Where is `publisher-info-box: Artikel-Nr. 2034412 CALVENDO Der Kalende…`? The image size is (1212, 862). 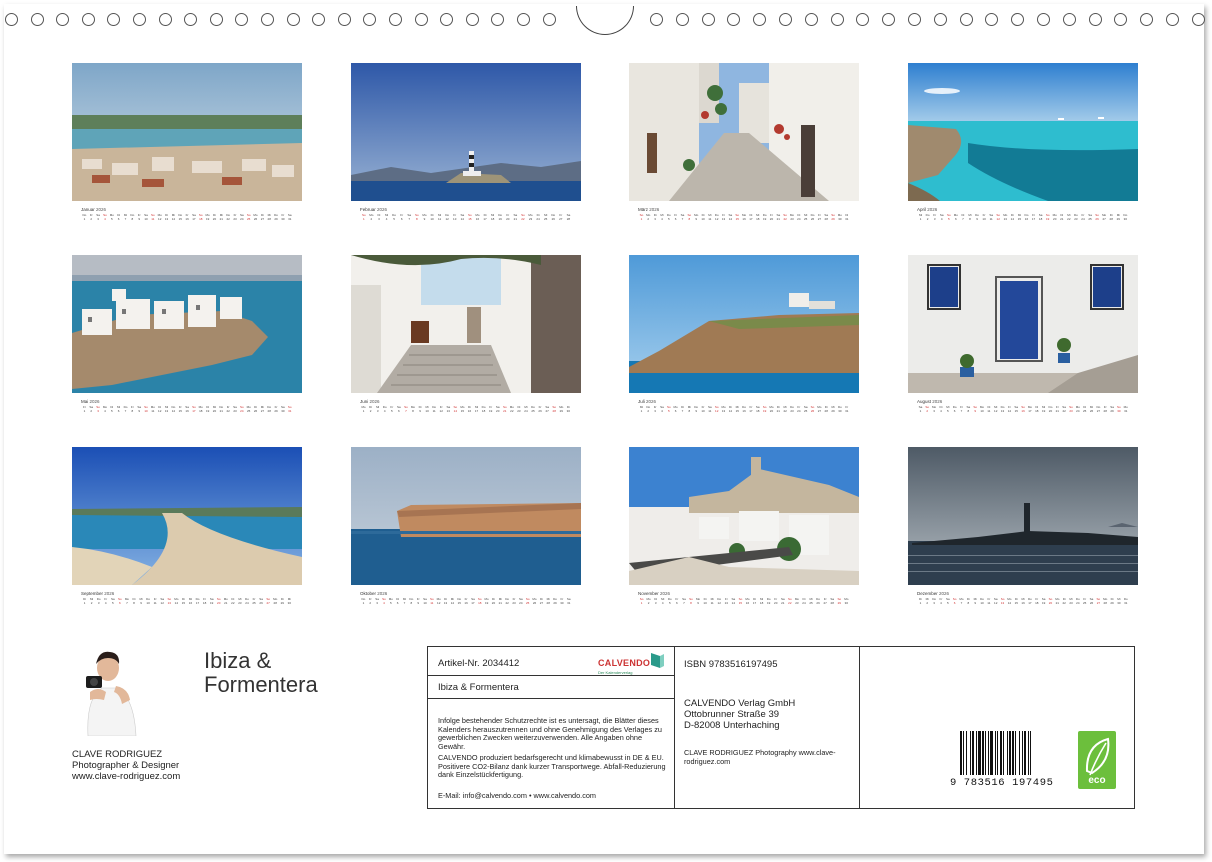 publisher-info-box: Artikel-Nr. 2034412 CALVENDO Der Kalende… is located at coordinates (781, 727).